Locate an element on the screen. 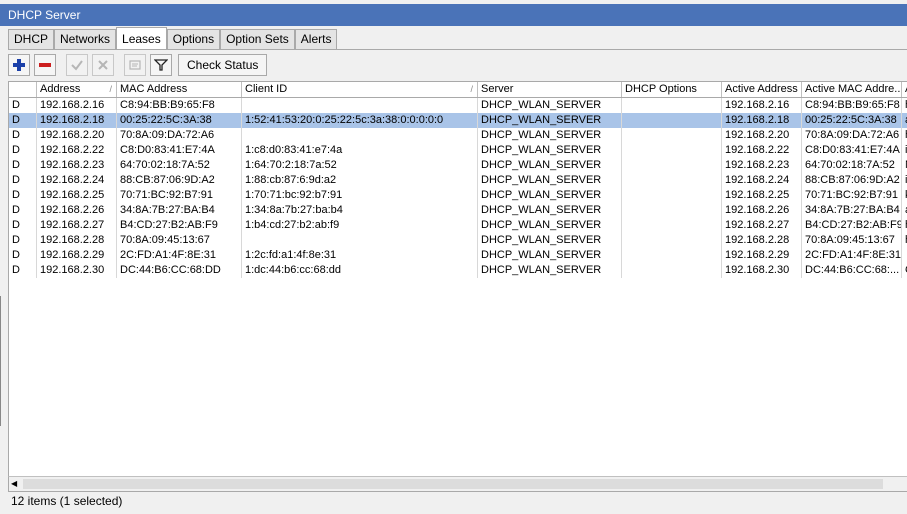  column-header-flags is located at coordinates (23, 89).